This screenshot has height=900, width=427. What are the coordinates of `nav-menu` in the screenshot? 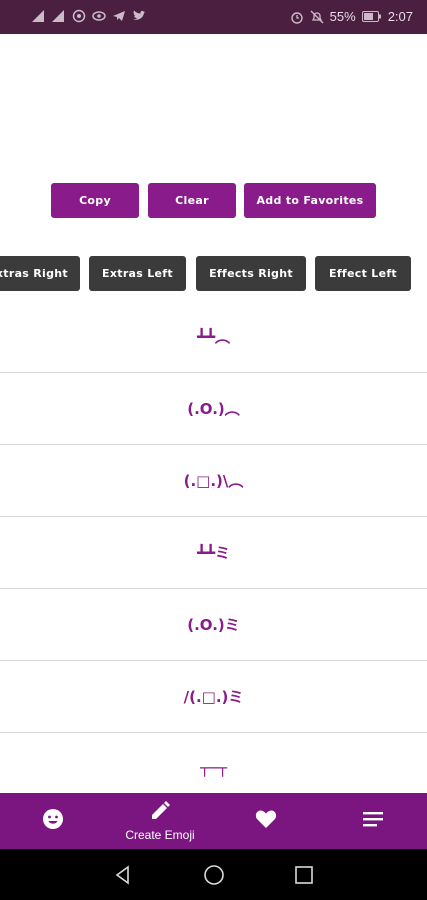 It's located at (373, 821).